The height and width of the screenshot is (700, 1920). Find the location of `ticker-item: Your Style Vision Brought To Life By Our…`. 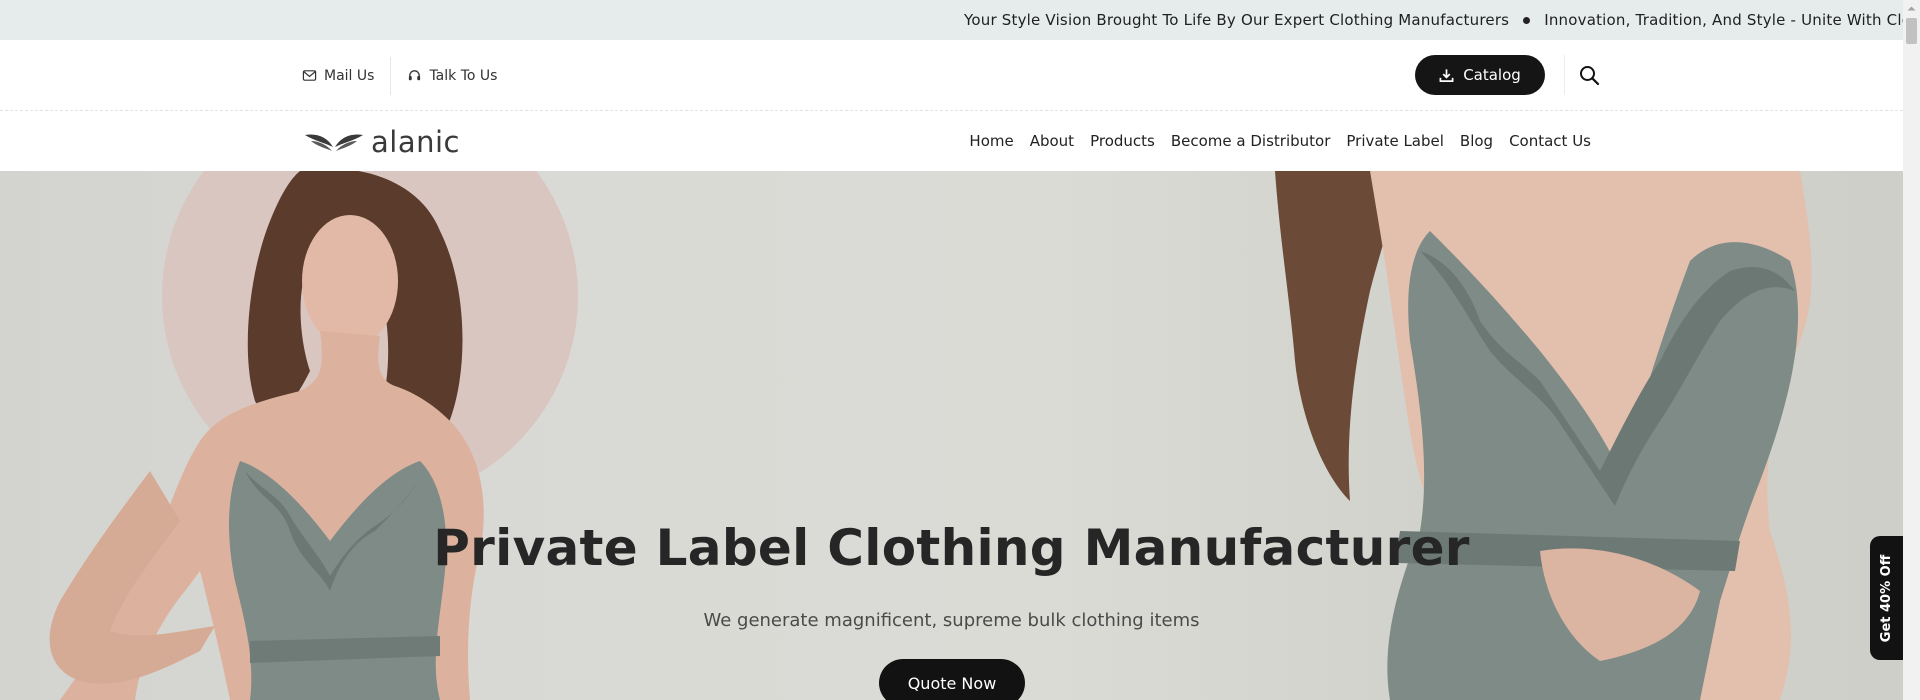

ticker-item: Your Style Vision Brought To Life By Our… is located at coordinates (1237, 20).